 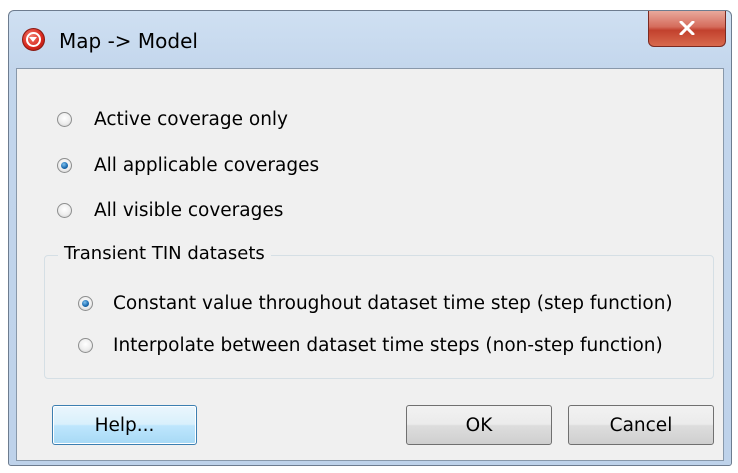 I want to click on radio-all-applicable-coverages: All applicable coverages, so click(x=188, y=165).